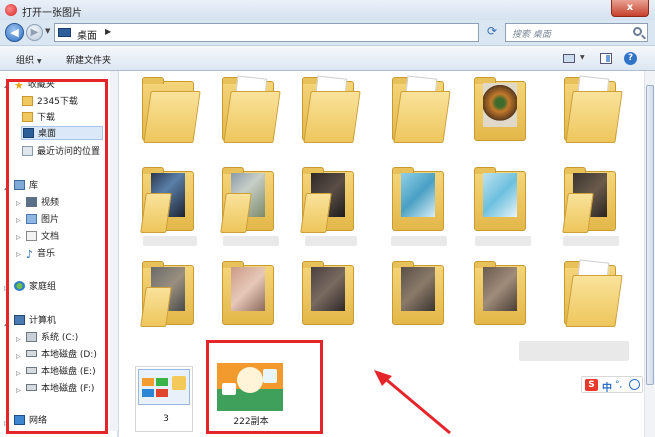  I want to click on history-dropdown-icon: ▼, so click(47, 31).